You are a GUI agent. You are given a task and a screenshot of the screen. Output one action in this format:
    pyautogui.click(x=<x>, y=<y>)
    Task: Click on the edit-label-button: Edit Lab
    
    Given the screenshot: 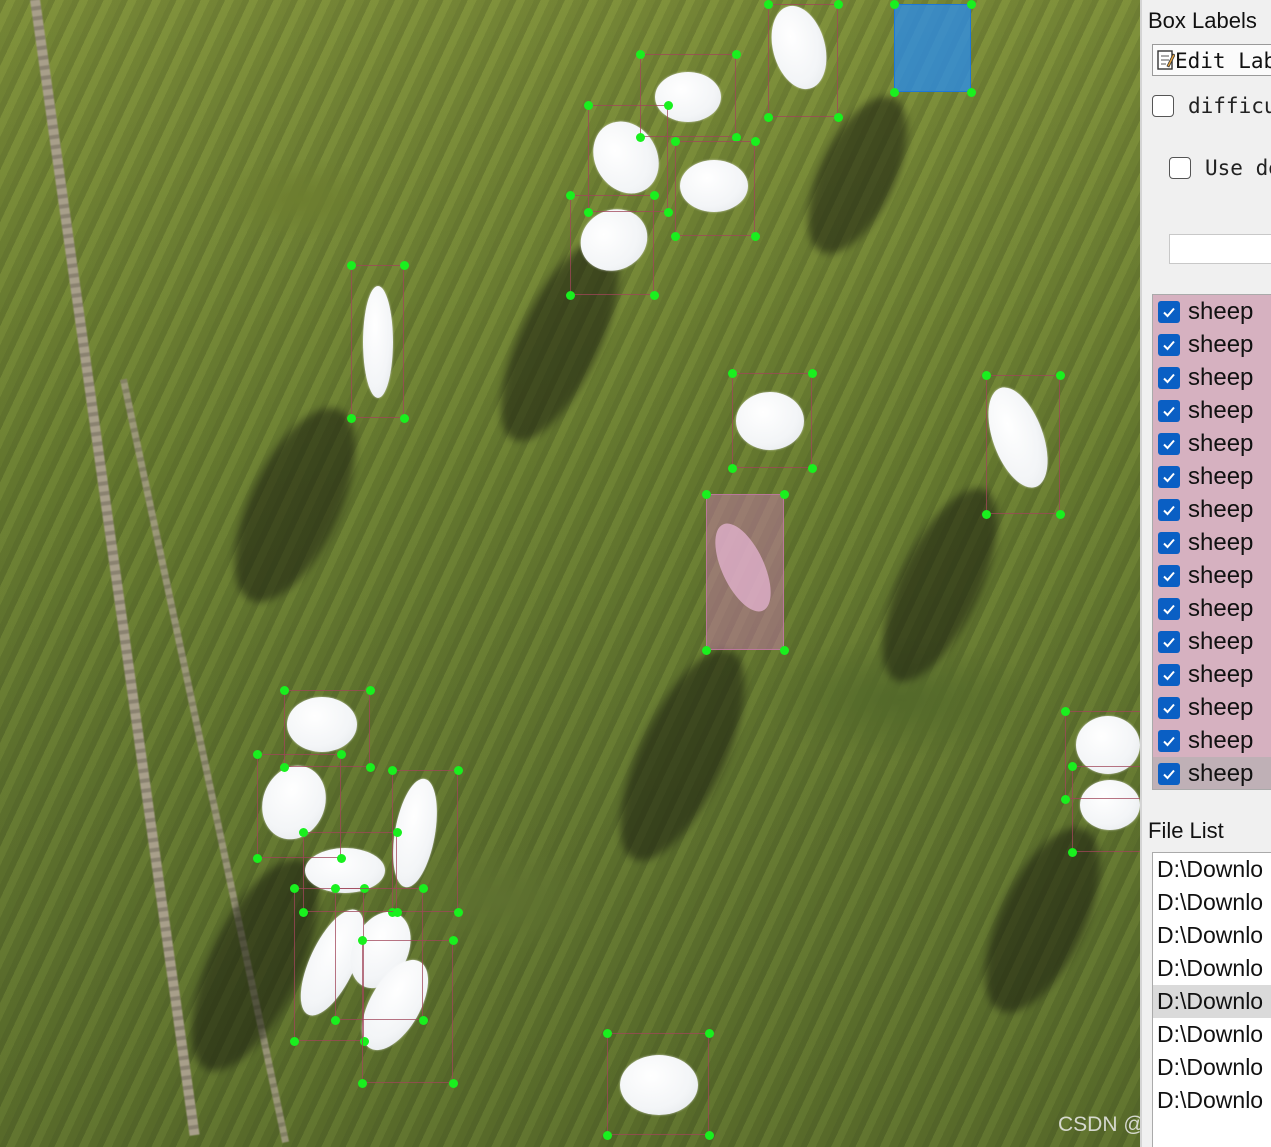 What is the action you would take?
    pyautogui.click(x=1211, y=60)
    